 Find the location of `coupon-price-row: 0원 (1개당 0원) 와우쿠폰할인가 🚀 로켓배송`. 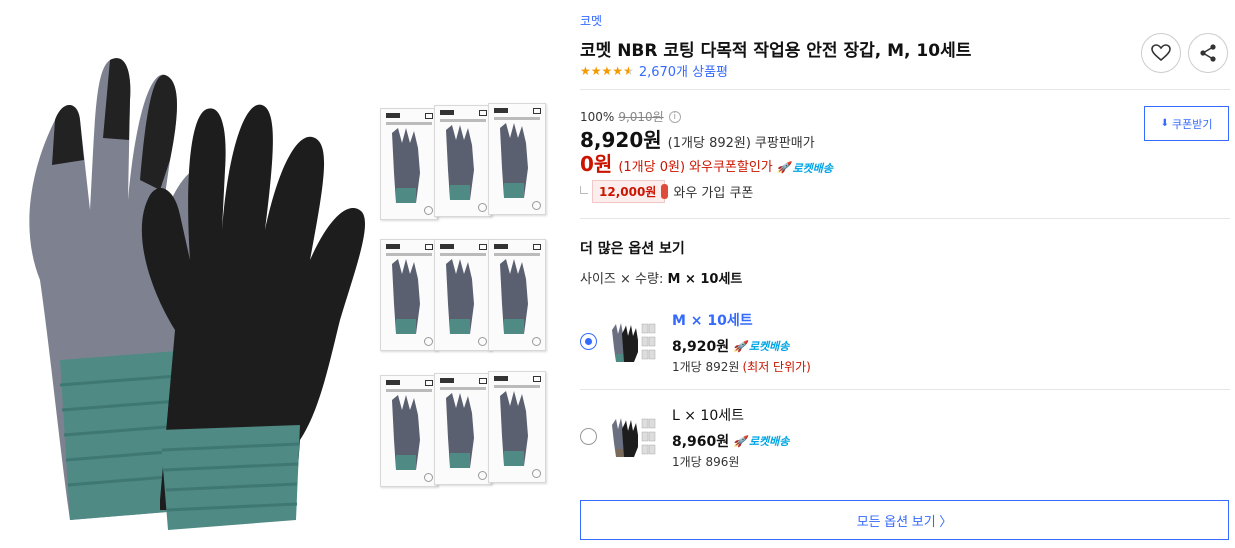

coupon-price-row: 0원 (1개당 0원) 와우쿠폰할인가 🚀 로켓배송 is located at coordinates (706, 162).